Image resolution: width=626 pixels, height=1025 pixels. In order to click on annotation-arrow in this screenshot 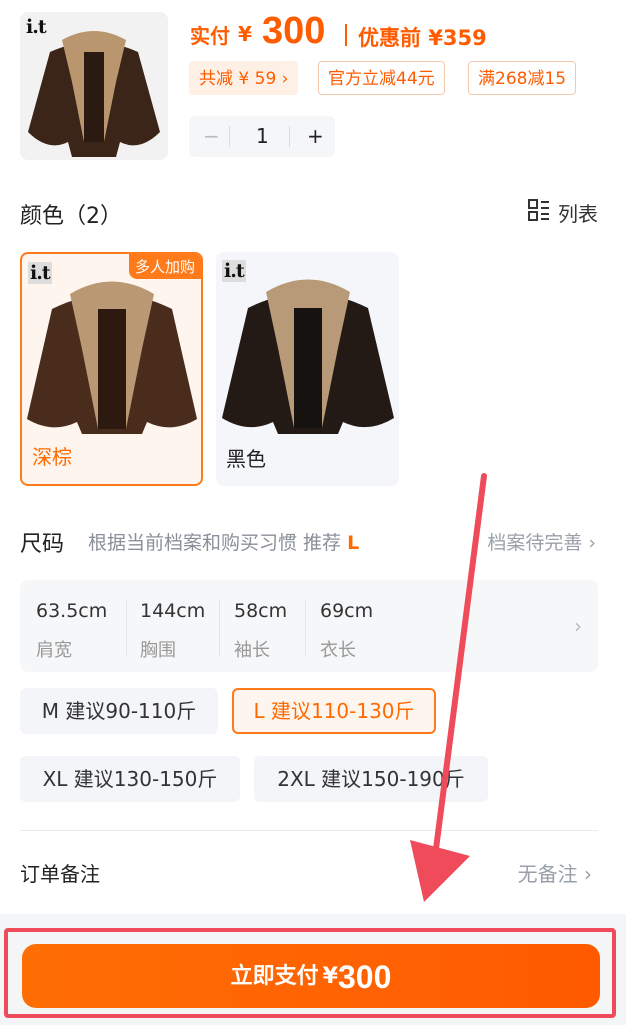, I will do `click(448, 687)`.